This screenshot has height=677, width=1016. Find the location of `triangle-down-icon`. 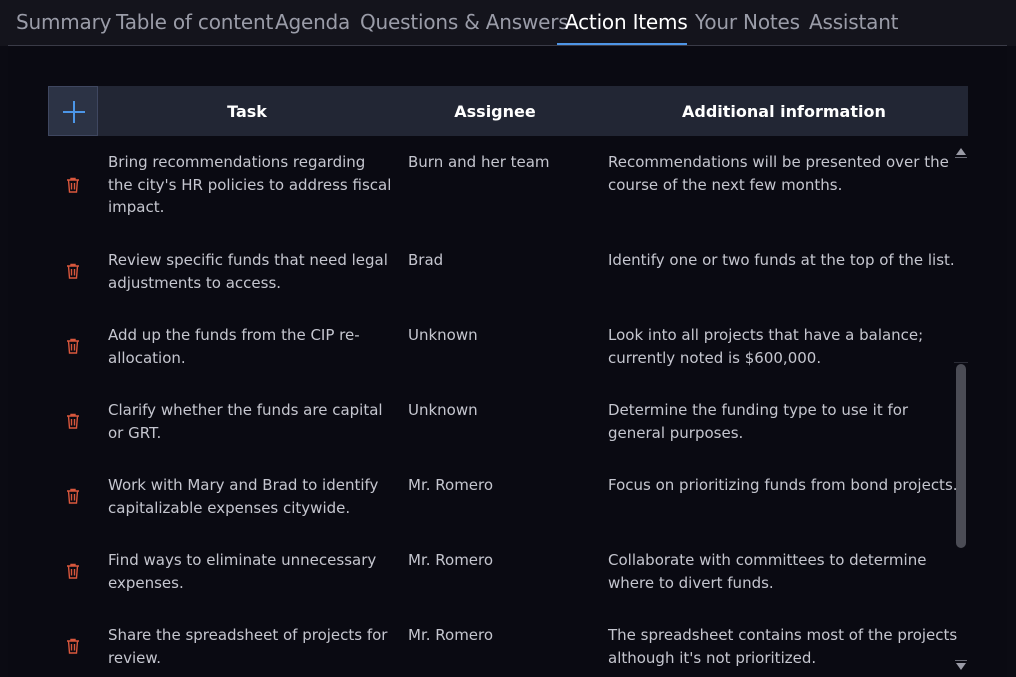

triangle-down-icon is located at coordinates (961, 666).